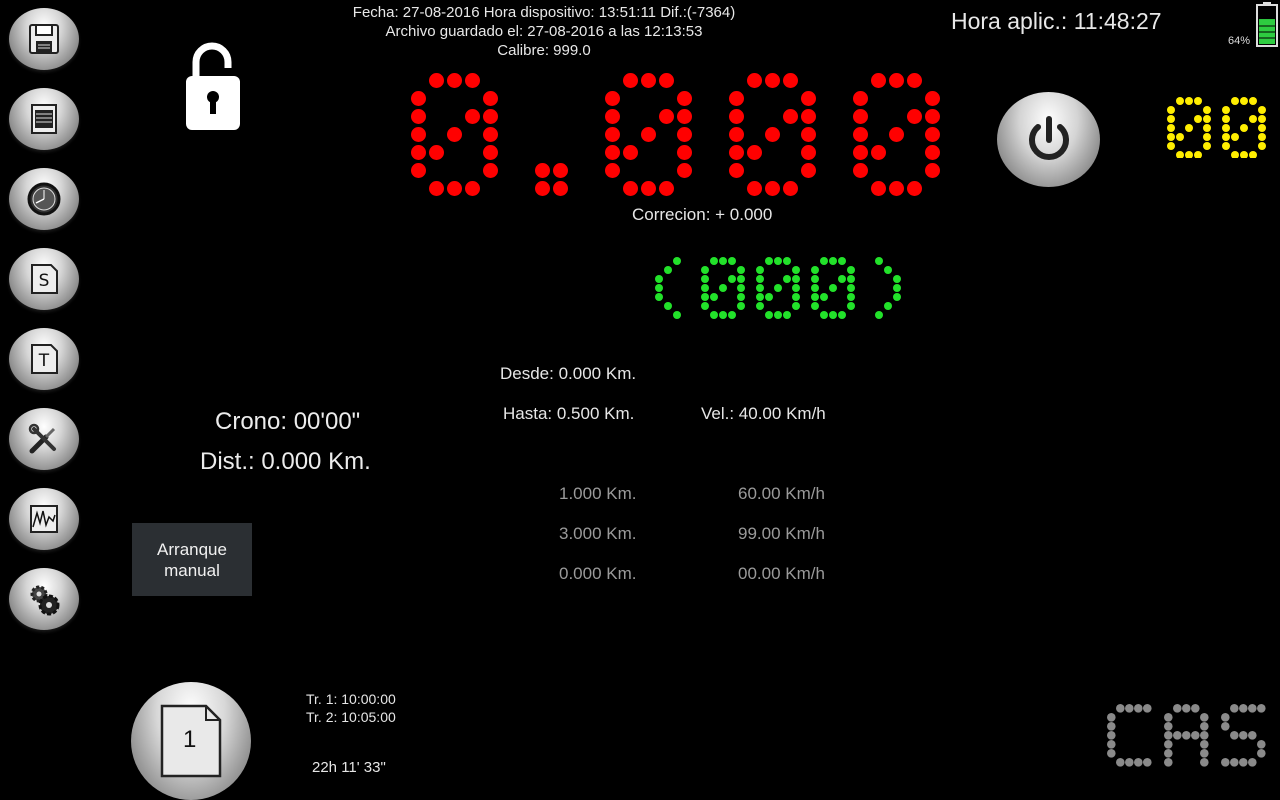  I want to click on correction-label: Correcion: + 0.000, so click(702, 214).